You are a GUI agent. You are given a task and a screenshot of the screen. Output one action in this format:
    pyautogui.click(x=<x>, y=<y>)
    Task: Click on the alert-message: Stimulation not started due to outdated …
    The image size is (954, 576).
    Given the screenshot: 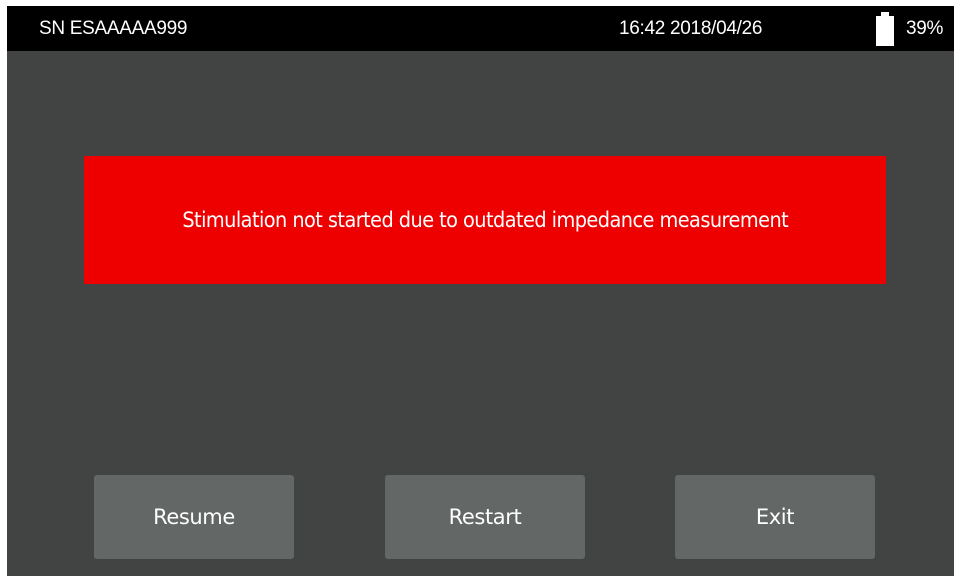 What is the action you would take?
    pyautogui.click(x=485, y=220)
    